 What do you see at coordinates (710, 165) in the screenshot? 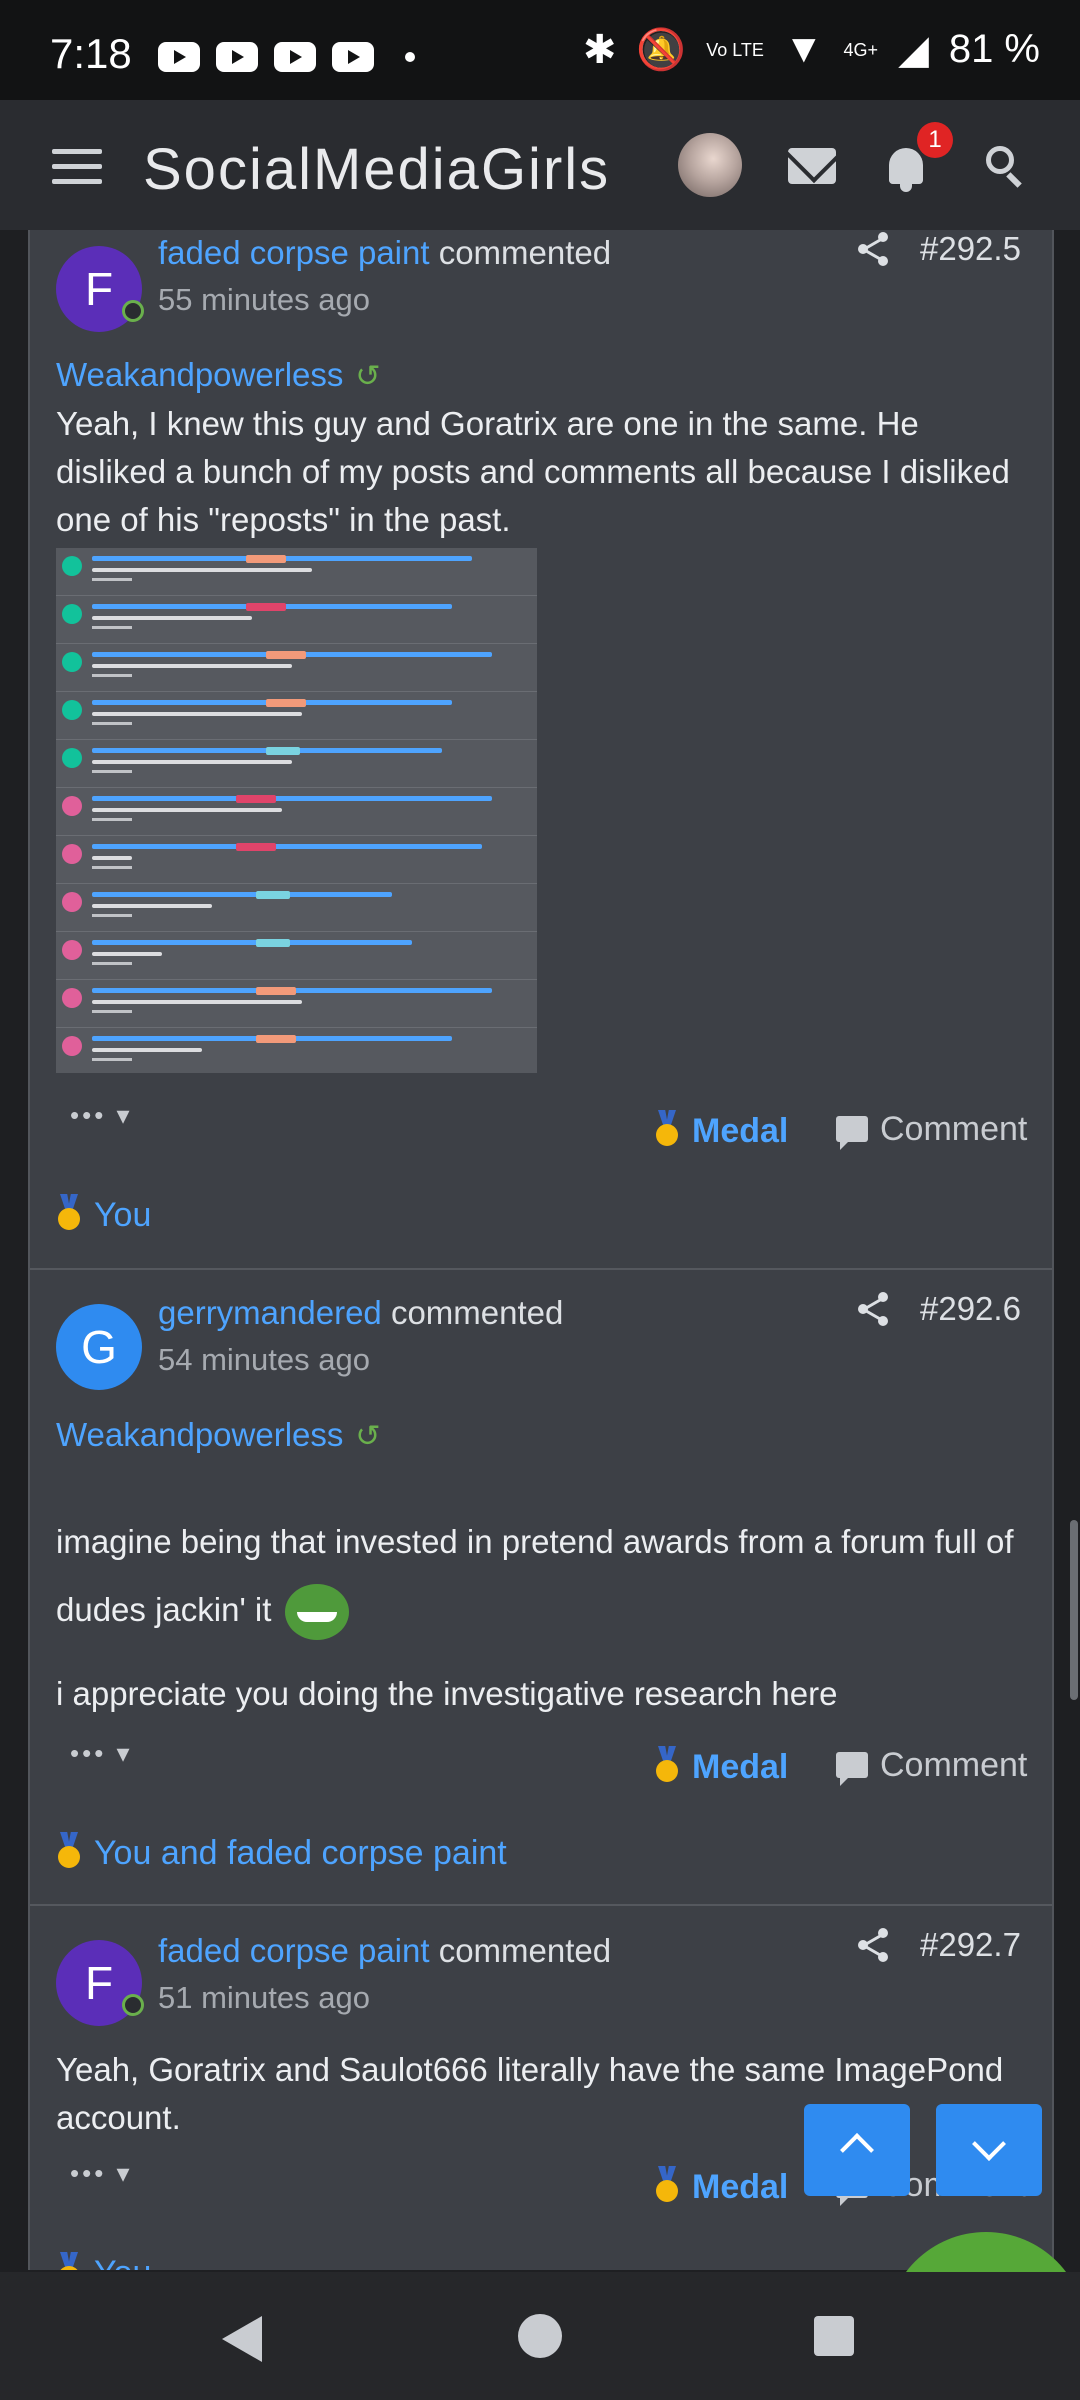
I see `user-avatar` at bounding box center [710, 165].